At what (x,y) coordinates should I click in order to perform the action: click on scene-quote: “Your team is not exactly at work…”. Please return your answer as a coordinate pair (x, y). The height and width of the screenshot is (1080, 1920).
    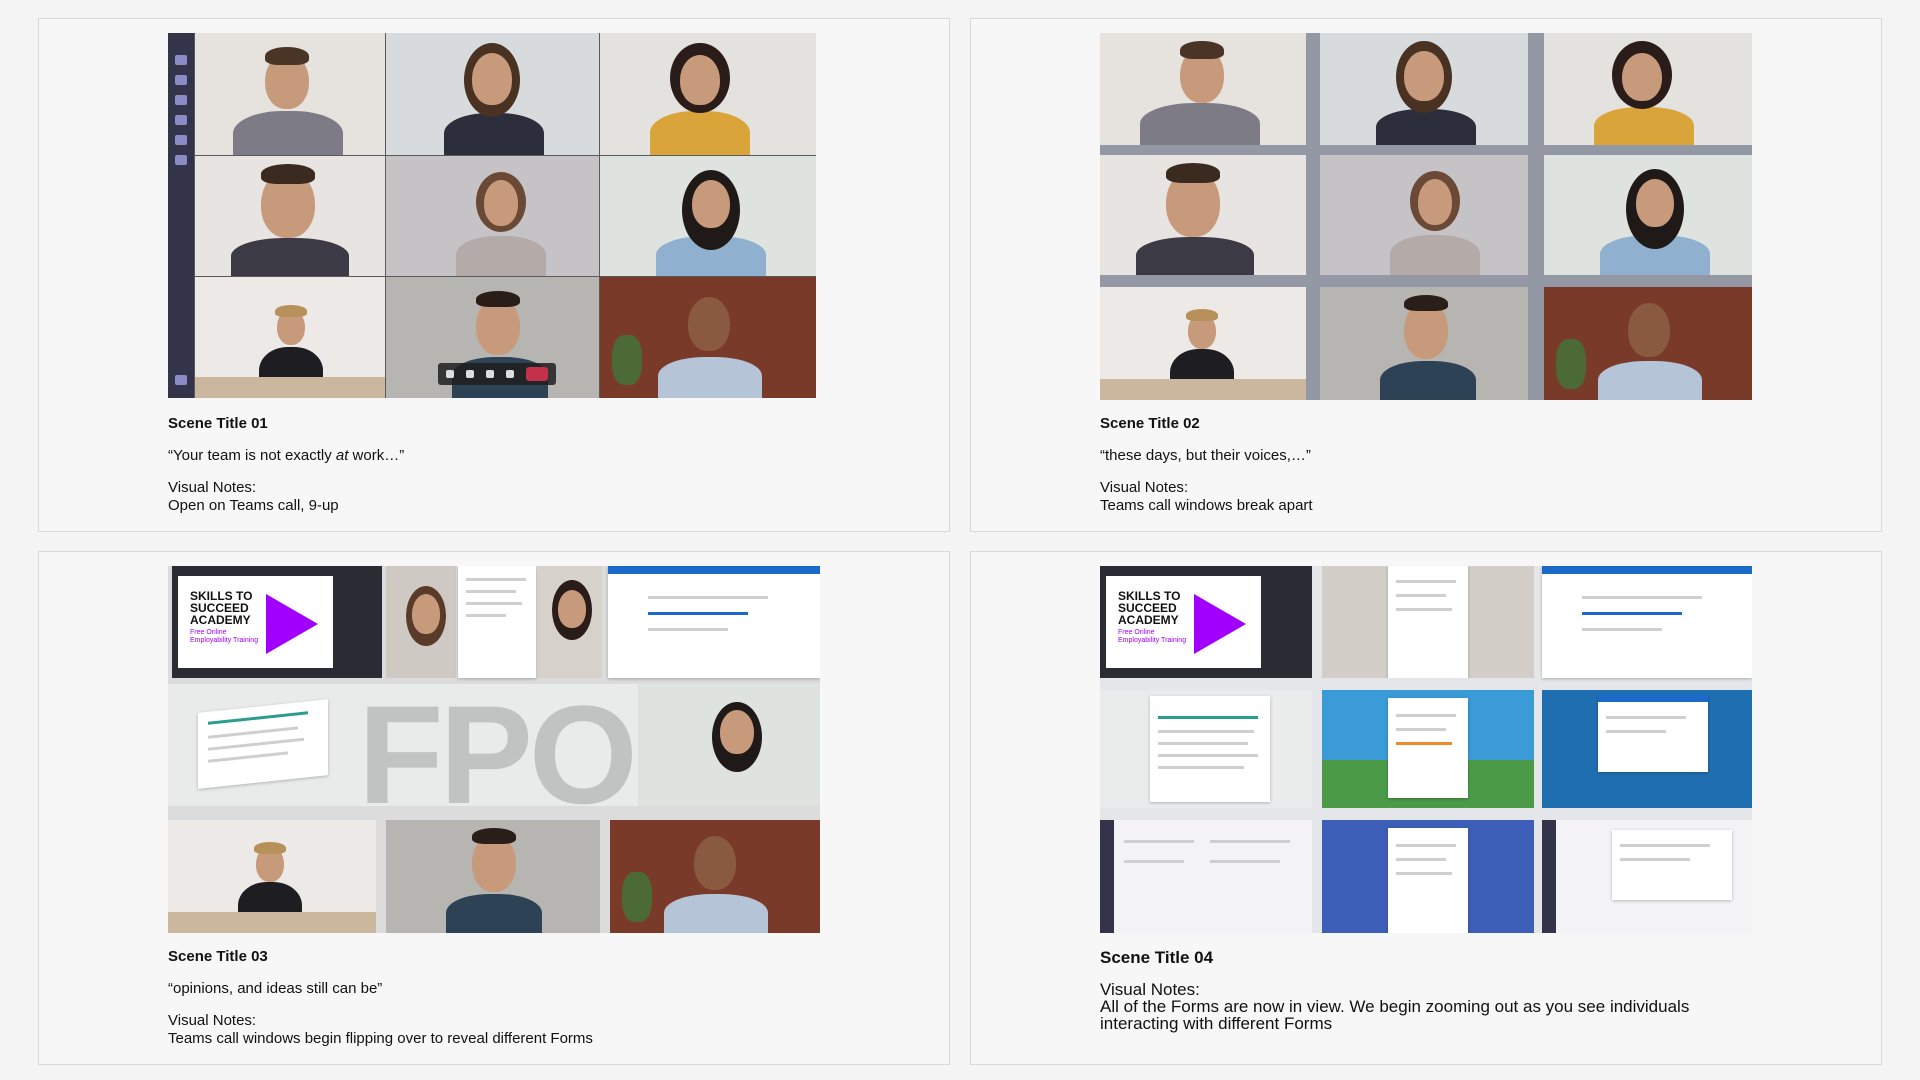
    Looking at the image, I should click on (286, 455).